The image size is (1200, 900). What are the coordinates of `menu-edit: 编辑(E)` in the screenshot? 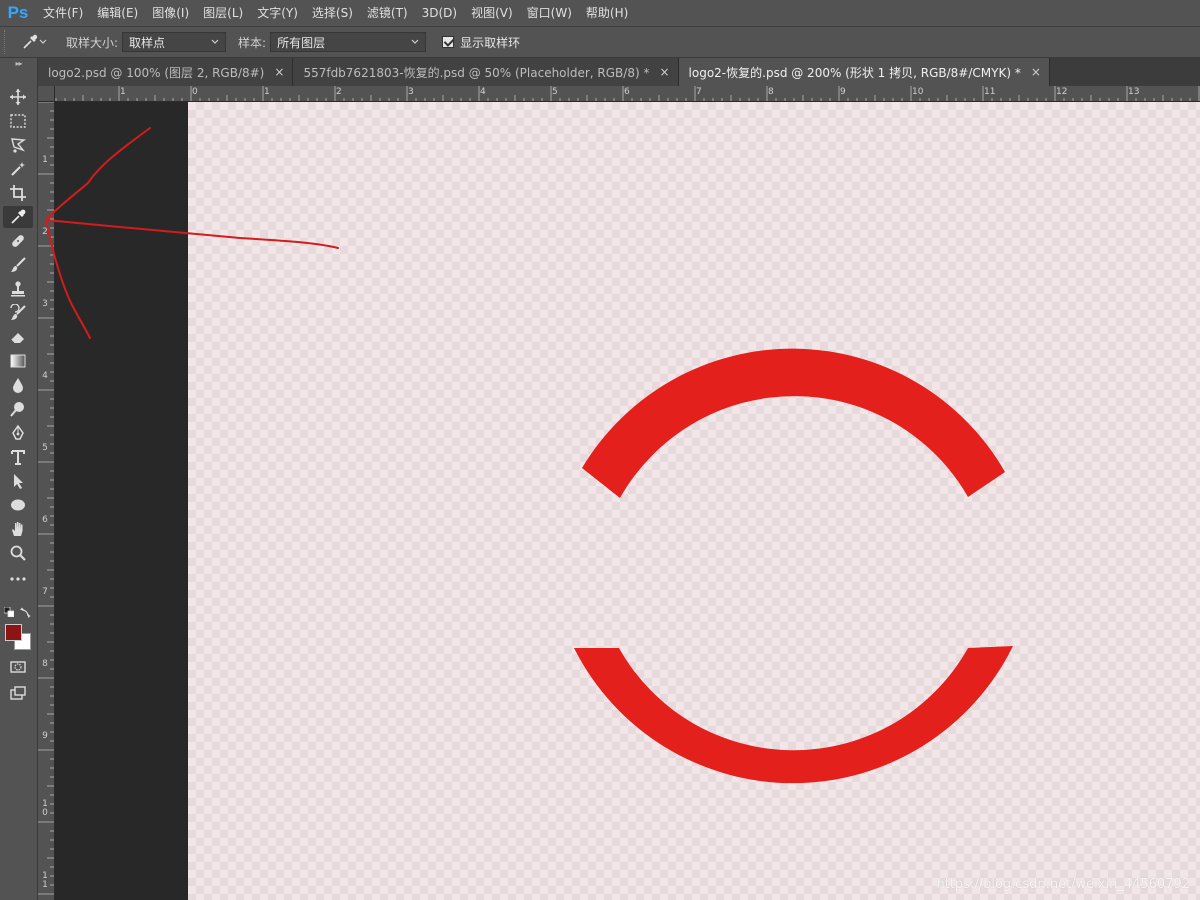 It's located at (117, 13).